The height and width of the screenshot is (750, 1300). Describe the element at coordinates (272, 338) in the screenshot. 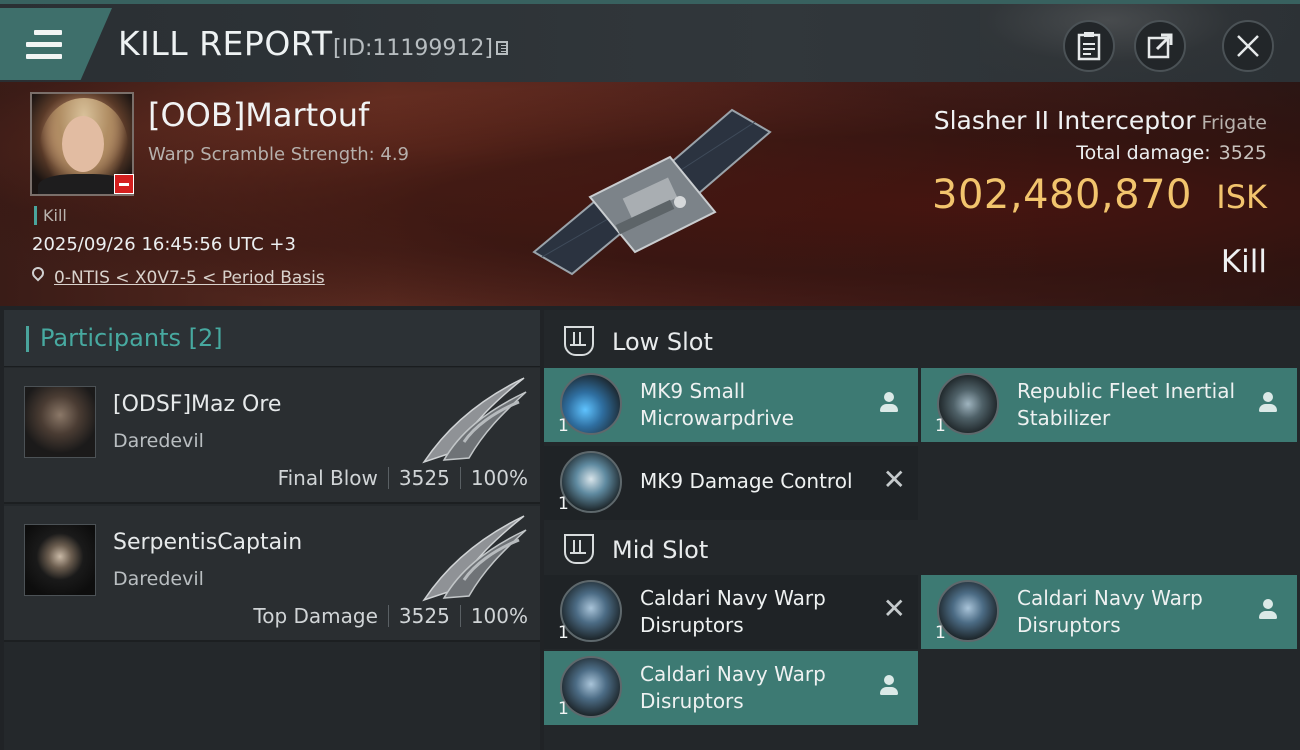

I see `participants-header: Participants [2]` at that location.